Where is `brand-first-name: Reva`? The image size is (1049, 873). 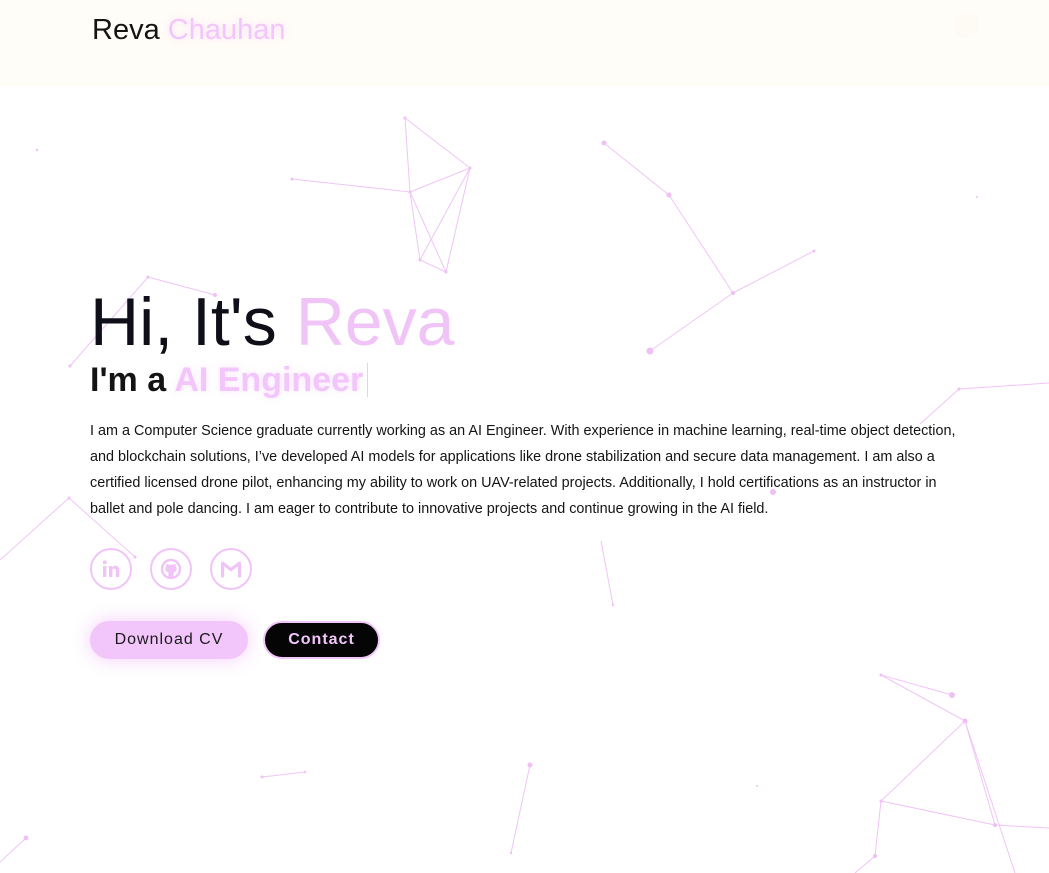 brand-first-name: Reva is located at coordinates (126, 30).